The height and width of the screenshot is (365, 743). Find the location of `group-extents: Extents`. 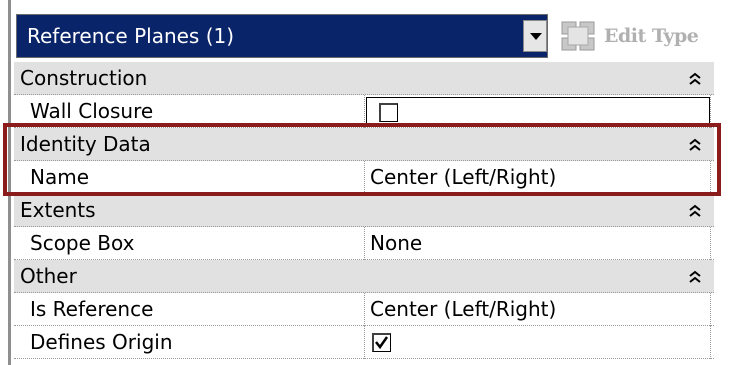

group-extents: Extents is located at coordinates (364, 210).